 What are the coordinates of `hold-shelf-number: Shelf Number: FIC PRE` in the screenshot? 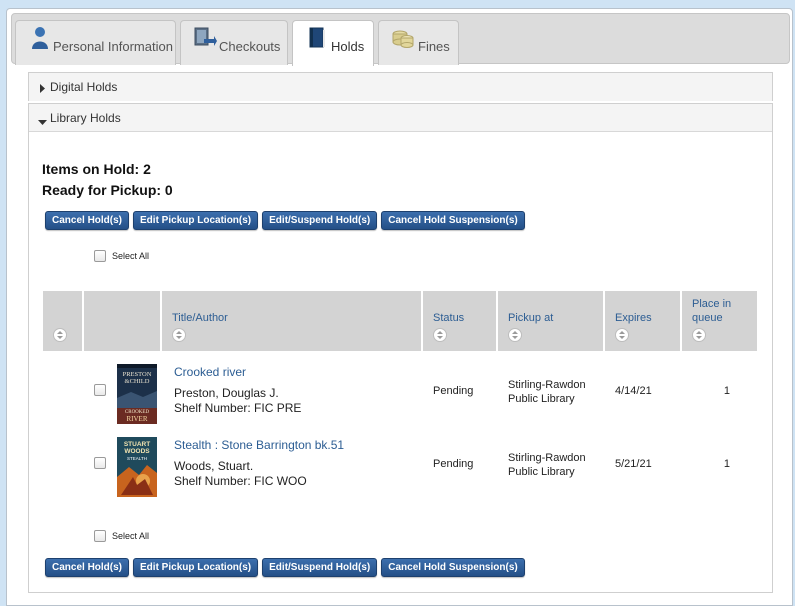 It's located at (238, 408).